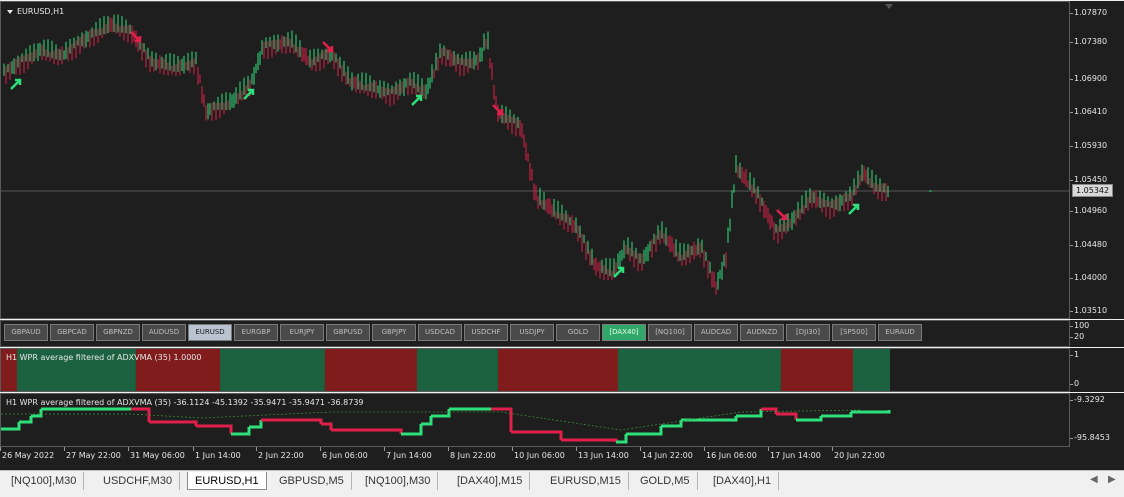 Image resolution: width=1124 pixels, height=497 pixels. What do you see at coordinates (26, 332) in the screenshot?
I see `symbol-button-gbpaud: GBPAUD` at bounding box center [26, 332].